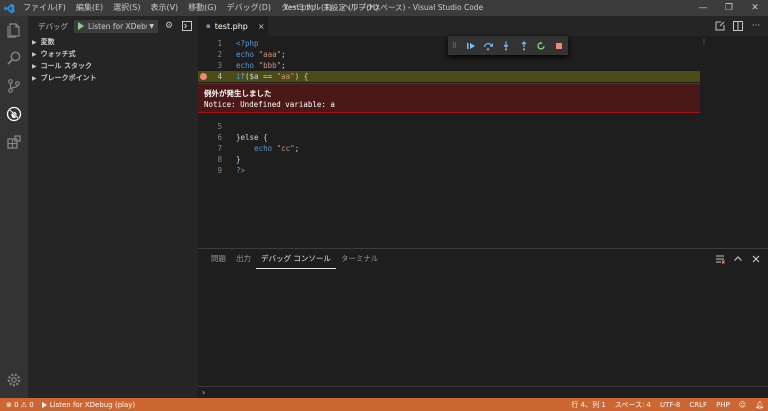 This screenshot has height=411, width=768. Describe the element at coordinates (113, 54) in the screenshot. I see `section-watch: ▶ ウォッチ式` at that location.